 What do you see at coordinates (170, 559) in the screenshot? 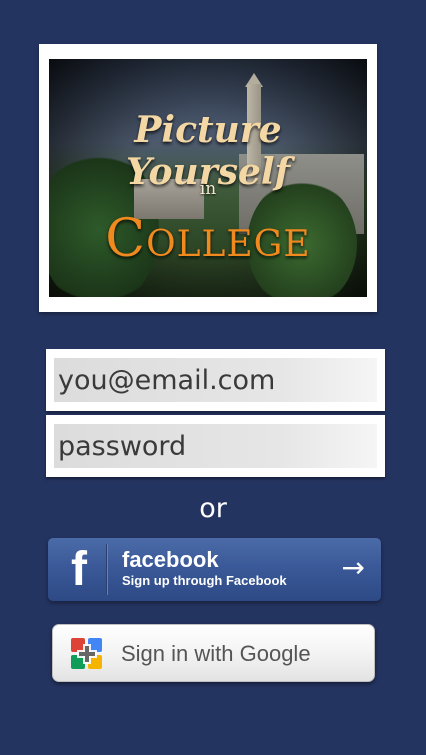
I see `facebook-button-title: facebook` at bounding box center [170, 559].